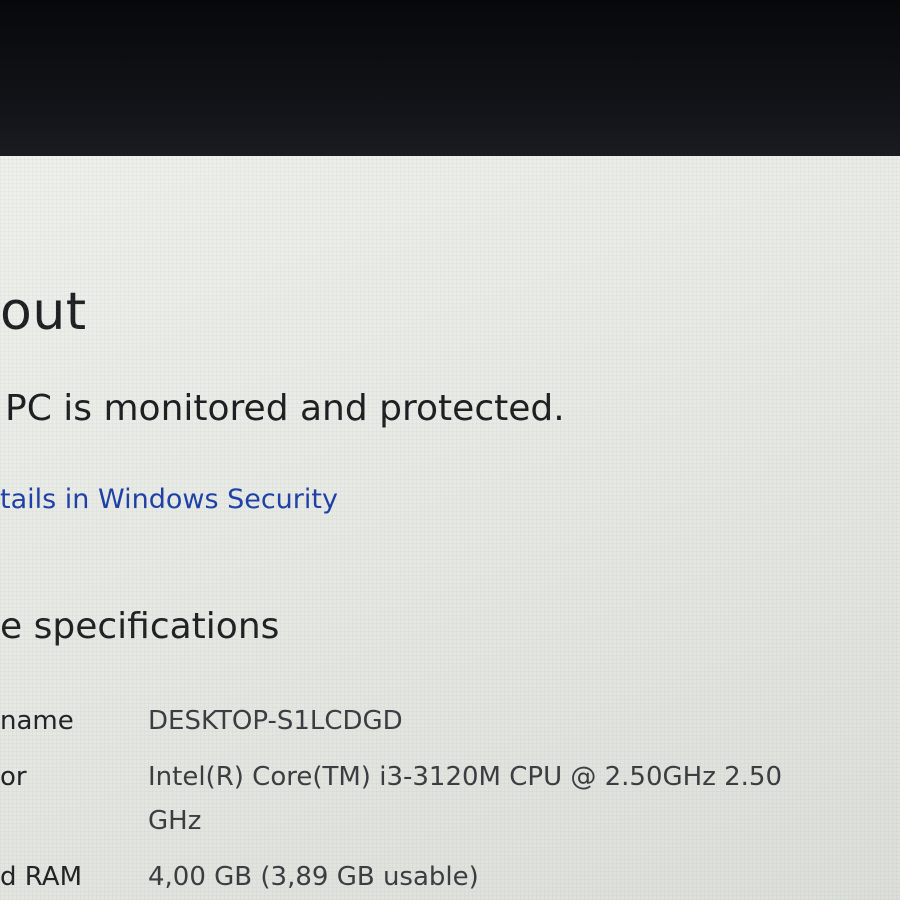  I want to click on spec-value-device-name: DESKTOP-S1LCDGD, so click(275, 721).